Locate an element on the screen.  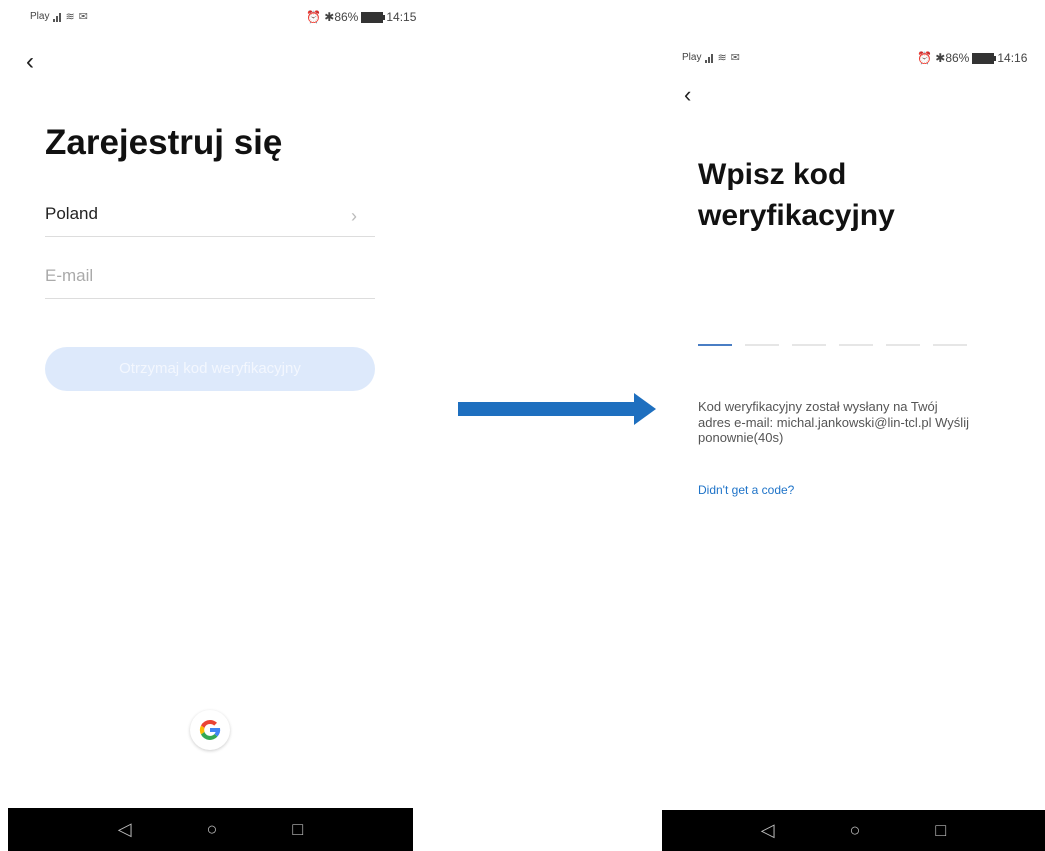
page-title: Wpisz kod weryfikacyjny is located at coordinates (796, 195).